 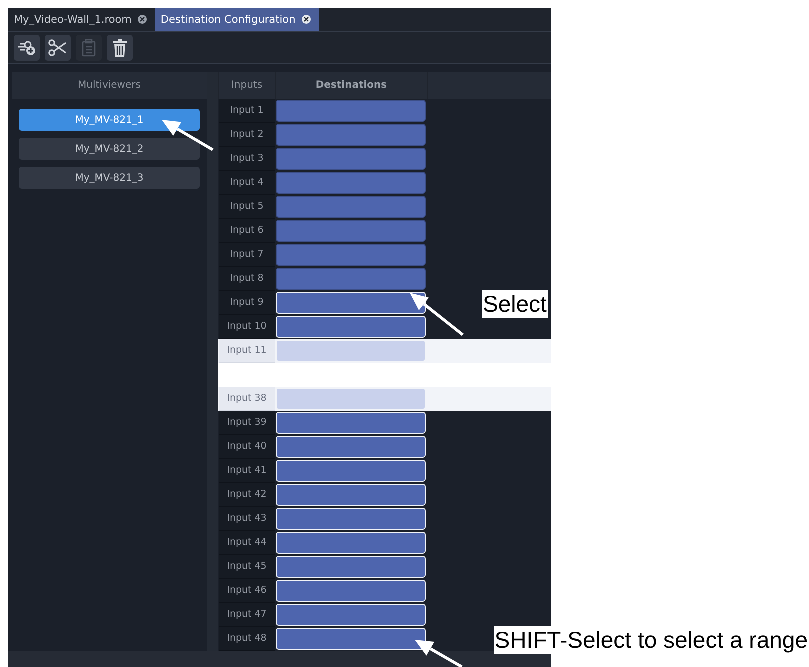 I want to click on input-label: Input 7, so click(x=247, y=255).